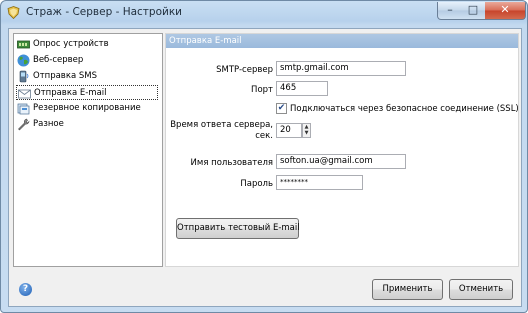  Describe the element at coordinates (24, 94) in the screenshot. I see `envelope-icon` at that location.